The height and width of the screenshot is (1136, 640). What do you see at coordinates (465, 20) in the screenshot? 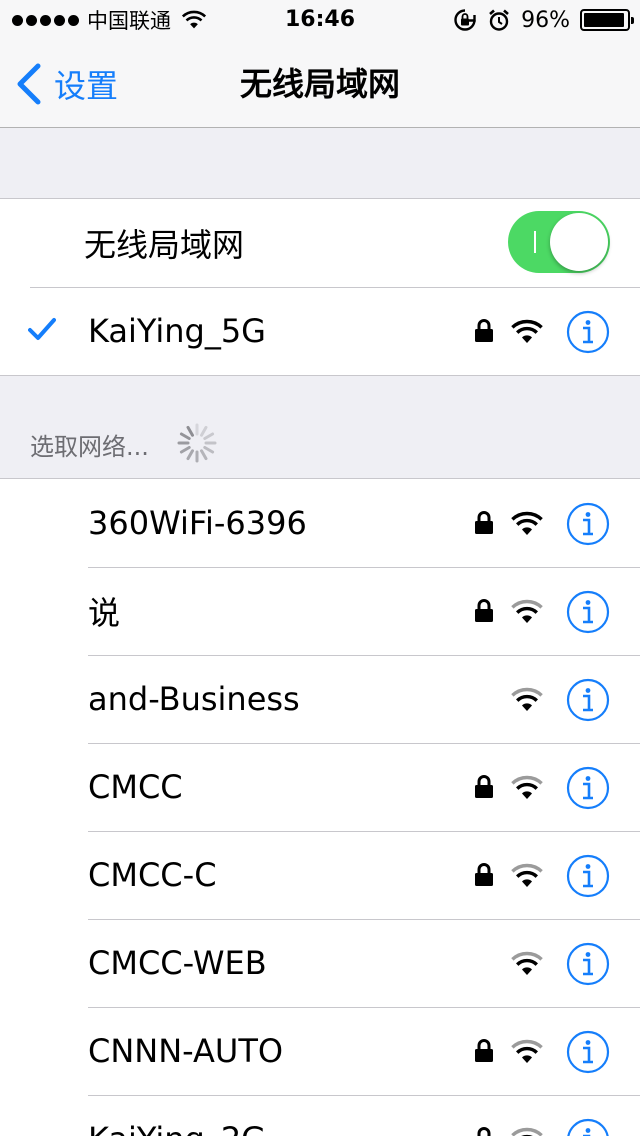
I see `rotation-lock-icon` at bounding box center [465, 20].